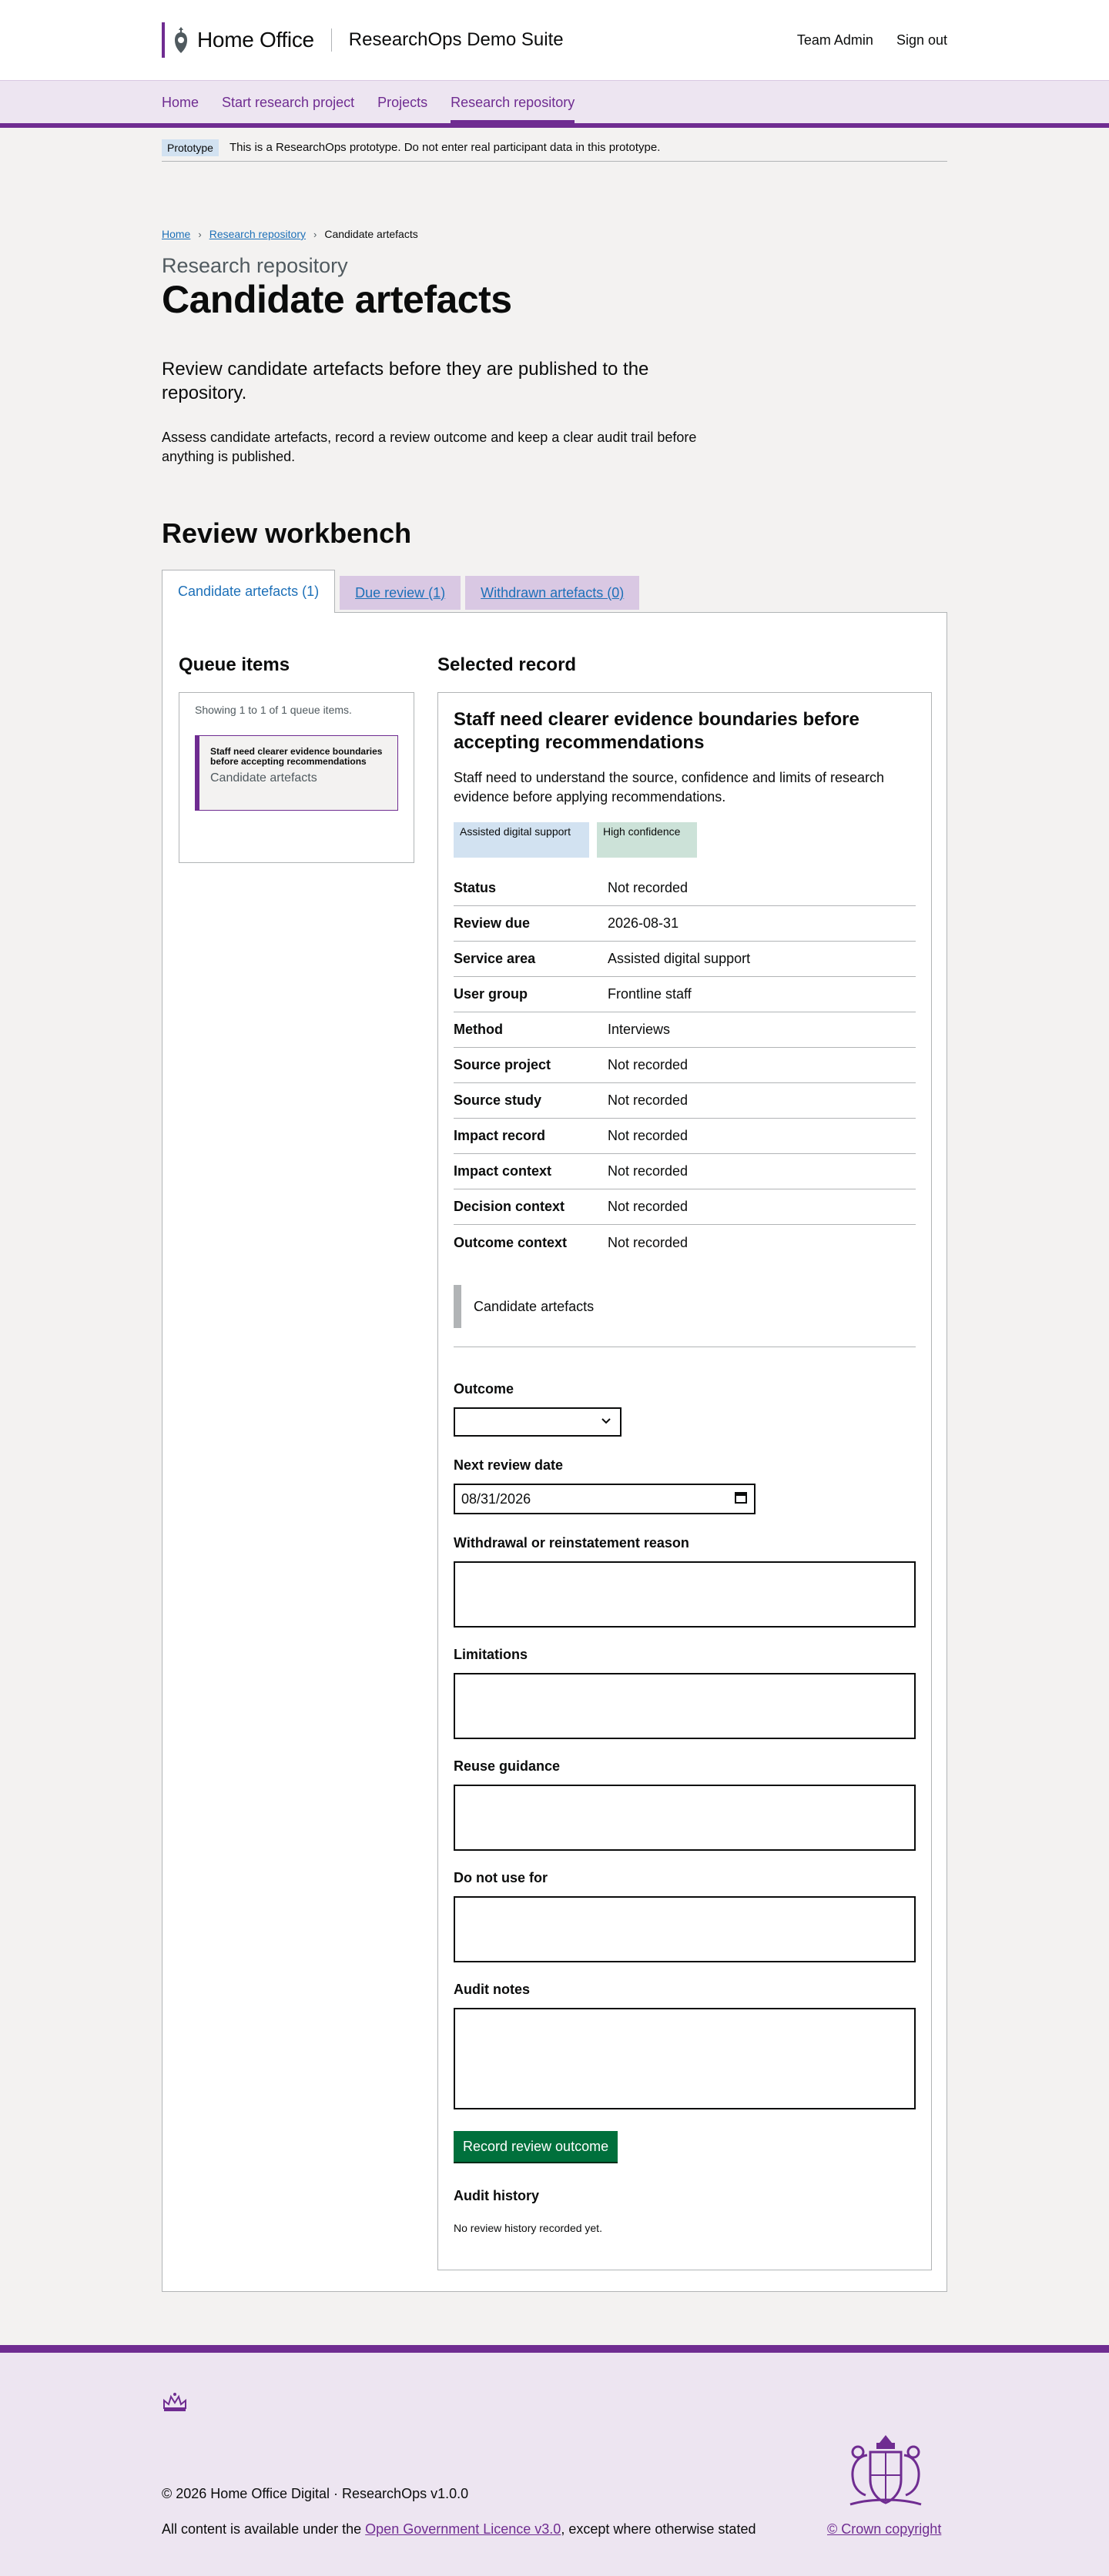  Describe the element at coordinates (491, 1655) in the screenshot. I see `limitations-label: Limitations` at that location.